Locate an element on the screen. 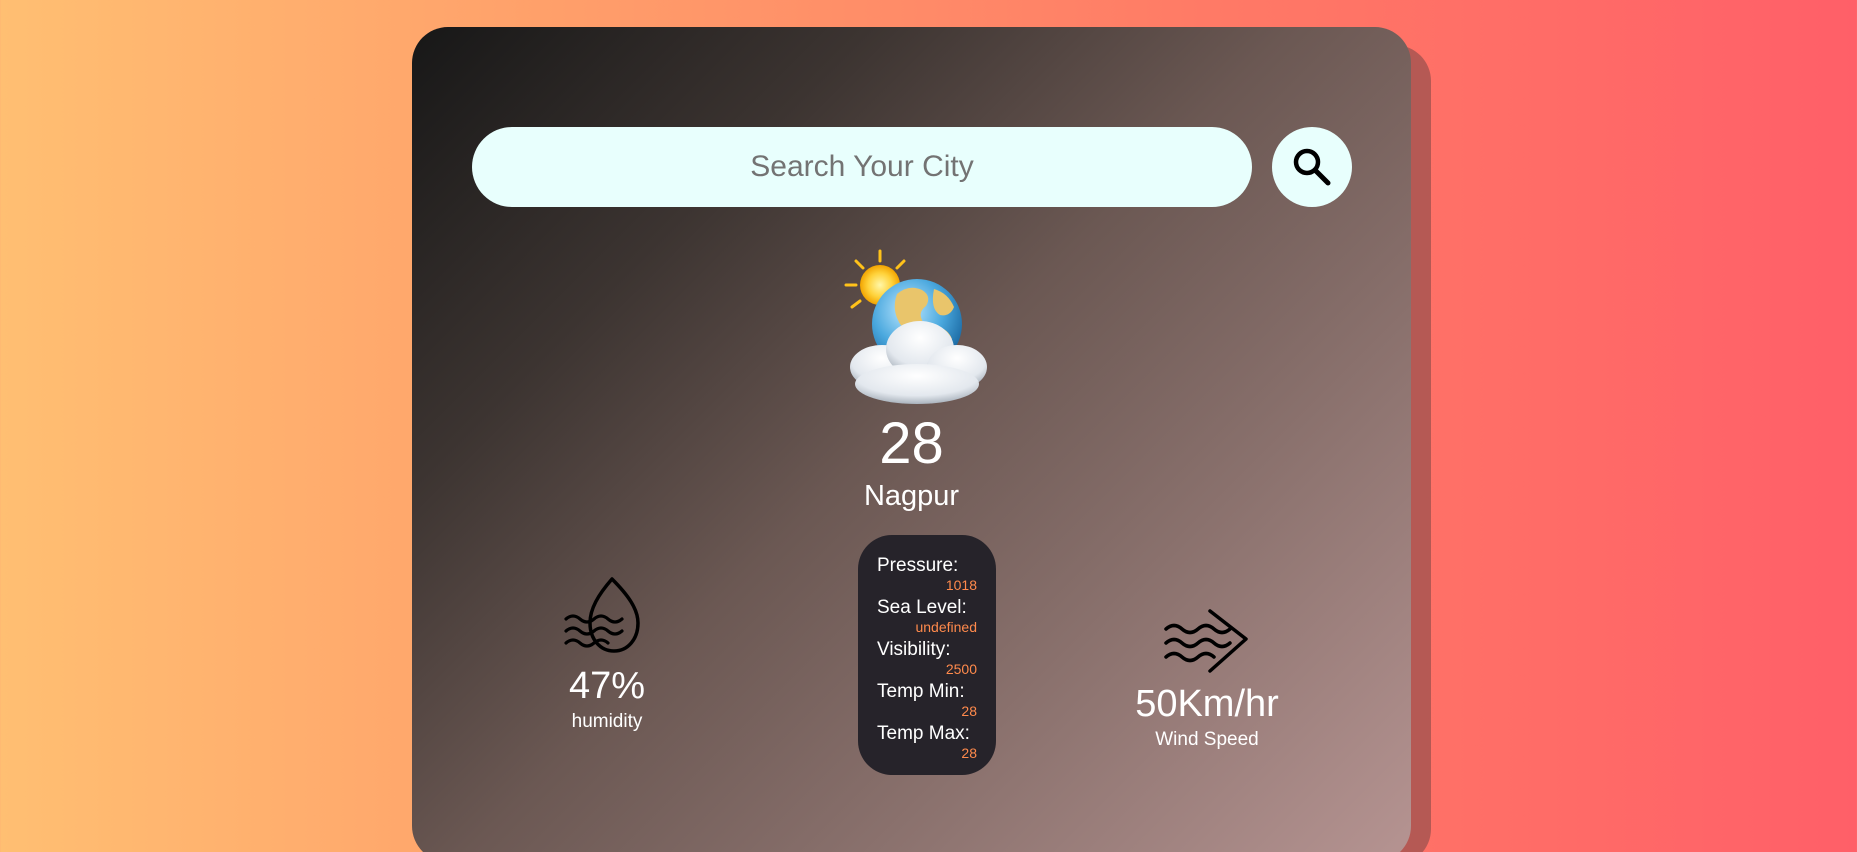 The image size is (1857, 852). detail-label: Pressure: is located at coordinates (918, 565).